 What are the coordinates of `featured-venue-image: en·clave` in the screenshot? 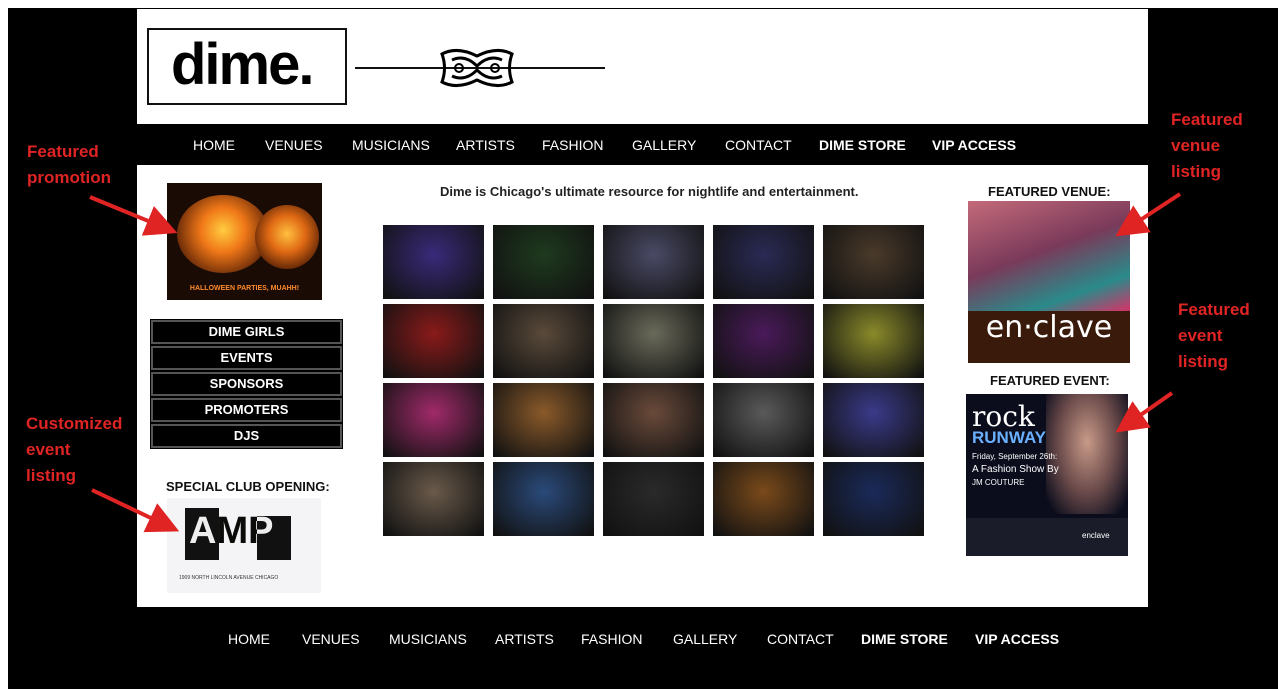 It's located at (1049, 282).